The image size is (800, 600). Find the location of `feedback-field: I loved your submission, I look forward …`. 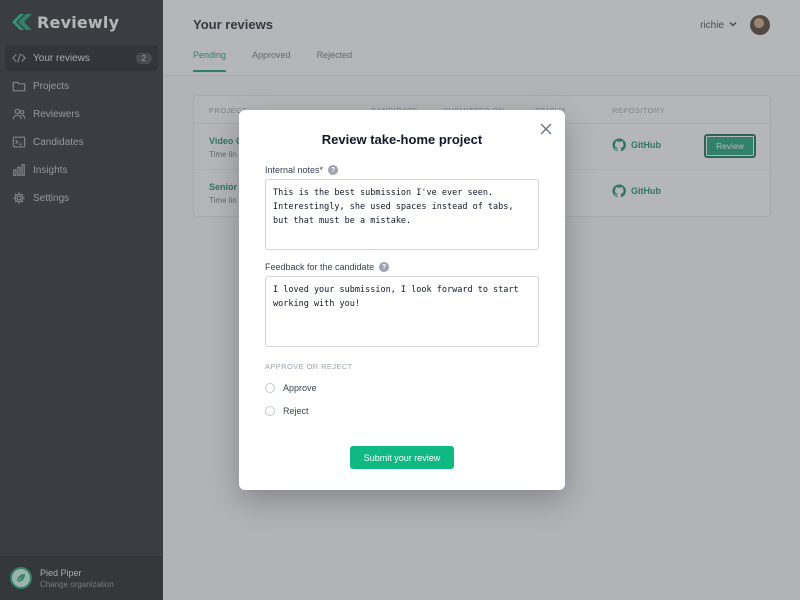

feedback-field: I loved your submission, I look forward … is located at coordinates (402, 311).